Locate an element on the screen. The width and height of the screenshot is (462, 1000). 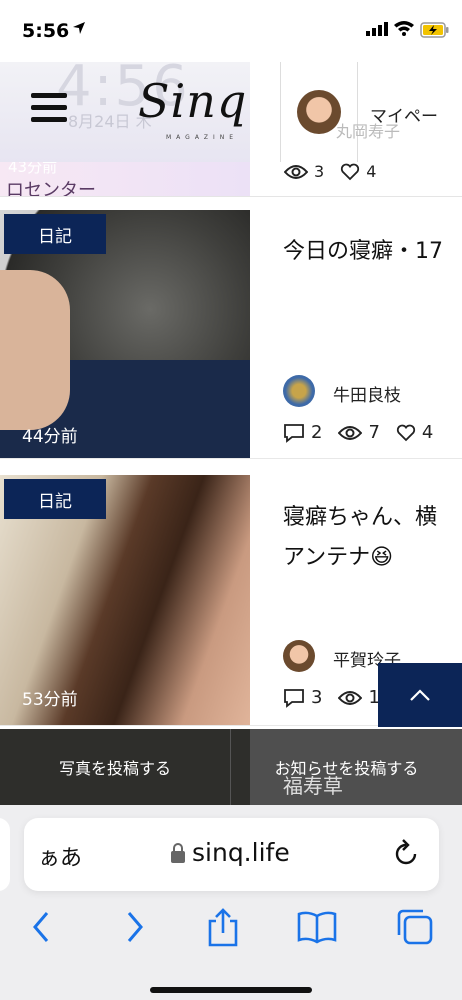
comment-count: 3 is located at coordinates (317, 697).